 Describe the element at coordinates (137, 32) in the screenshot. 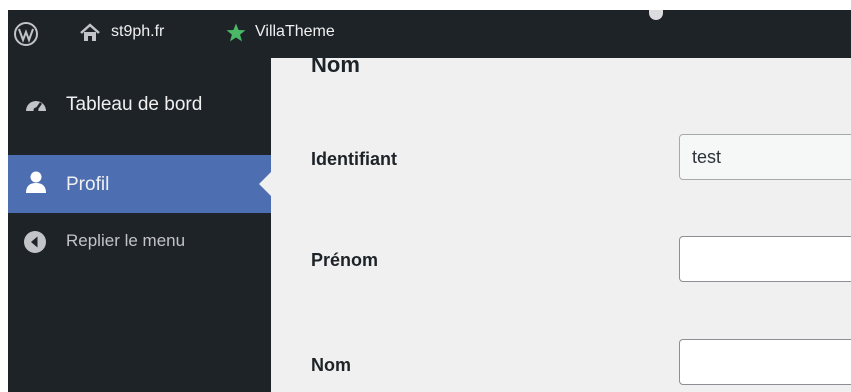

I see `site-name-link: st9ph.fr` at that location.